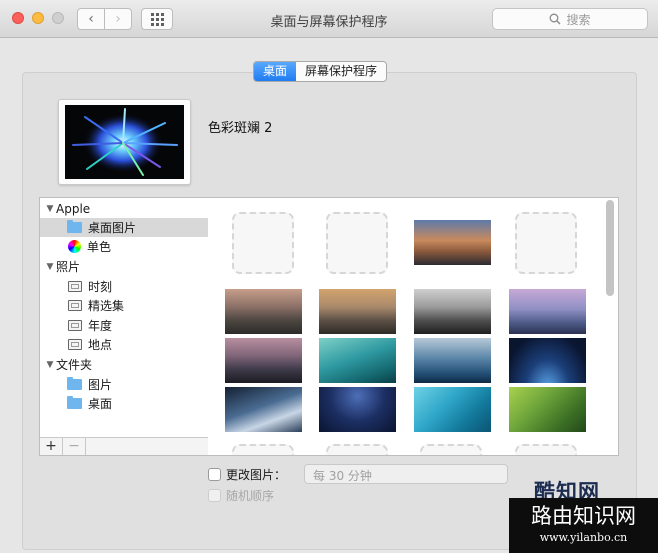 The image size is (658, 553). What do you see at coordinates (112, 228) in the screenshot?
I see `sidebar-item-label: 桌面图片` at bounding box center [112, 228].